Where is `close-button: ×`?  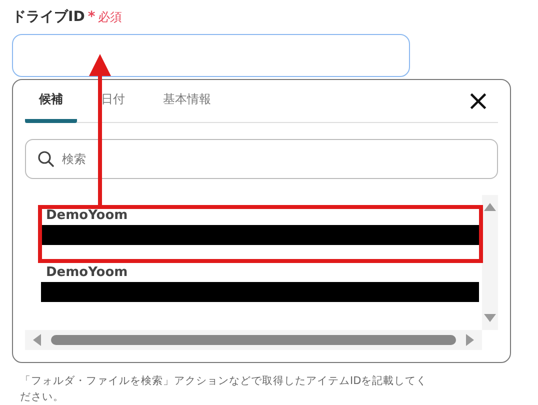
close-button: × is located at coordinates (478, 101).